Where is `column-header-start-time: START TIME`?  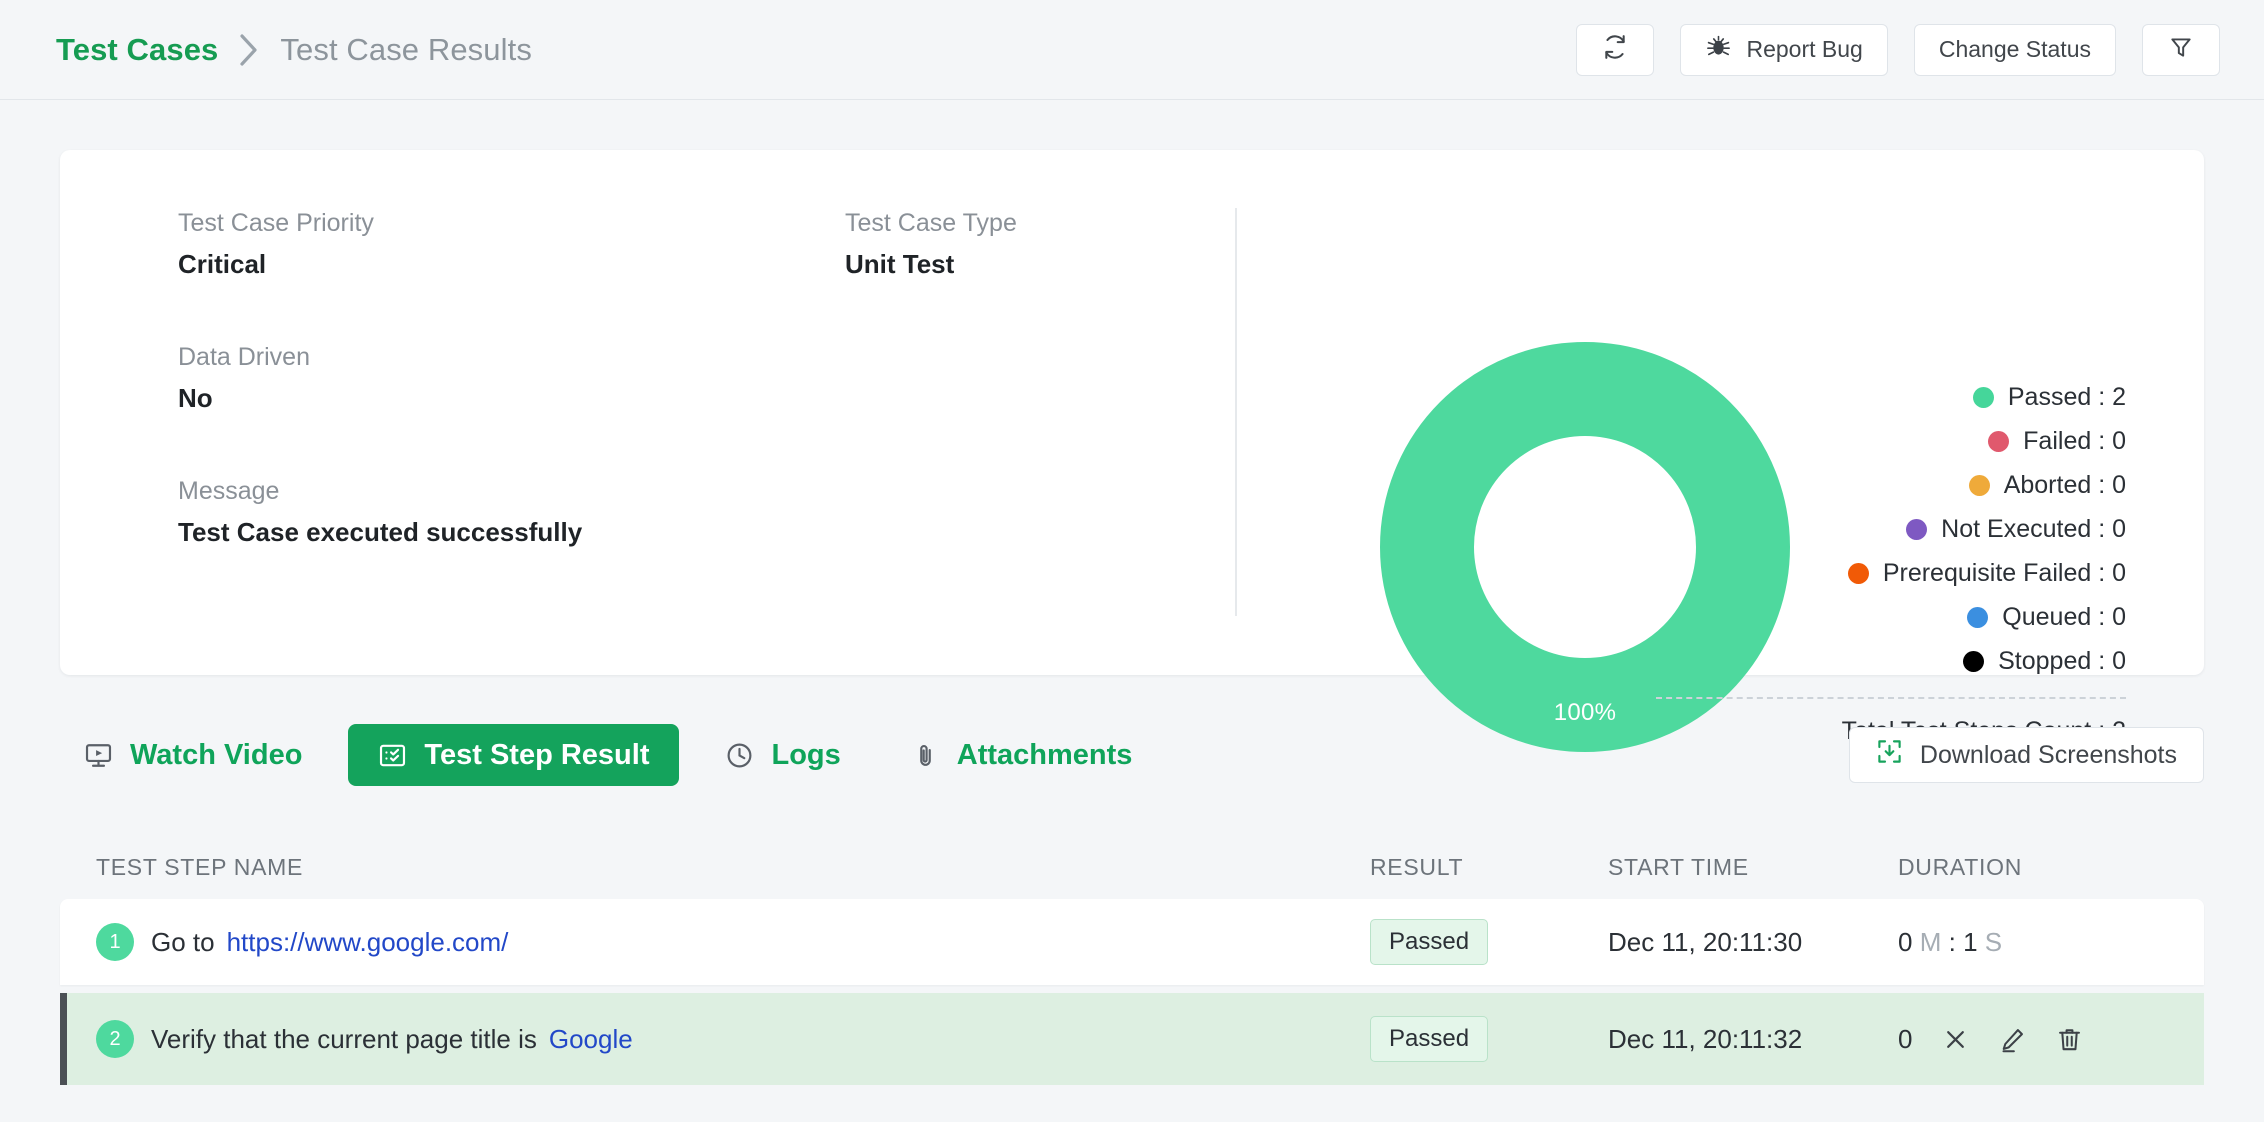 column-header-start-time: START TIME is located at coordinates (1678, 866).